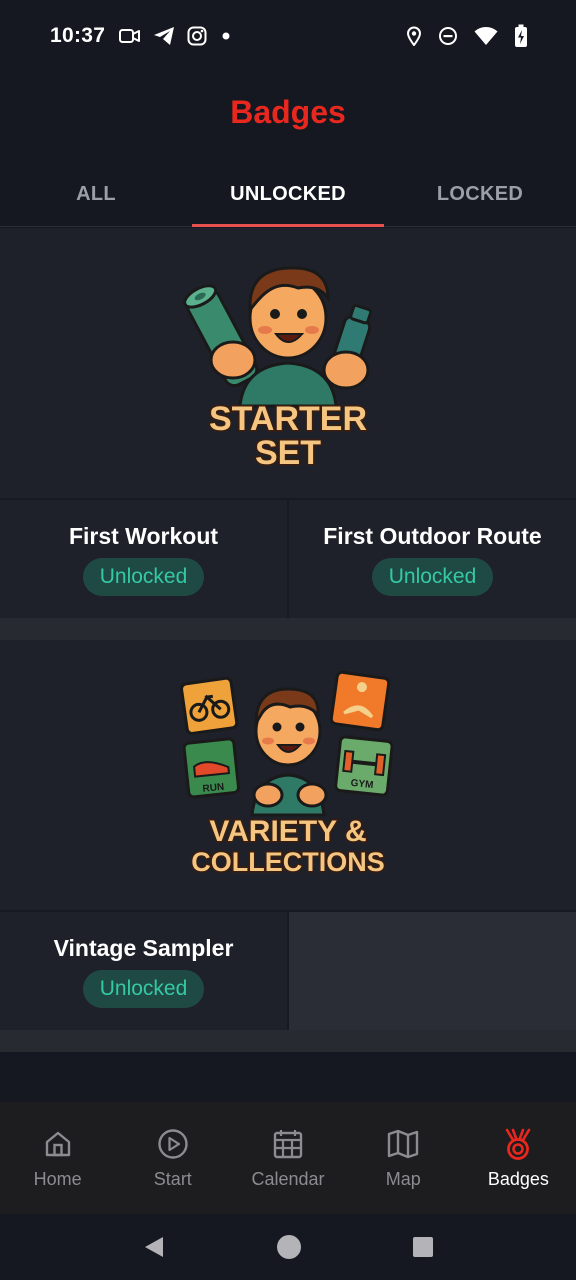 The height and width of the screenshot is (1280, 576). I want to click on tab-all: ALL, so click(96, 194).